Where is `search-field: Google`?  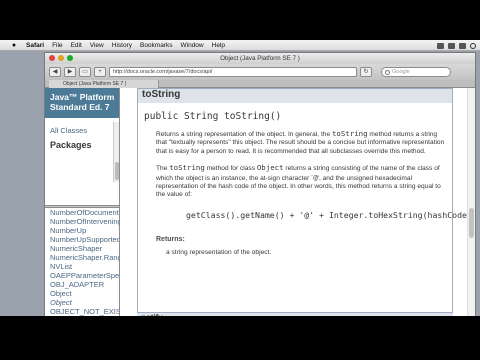
search-field: Google is located at coordinates (416, 72).